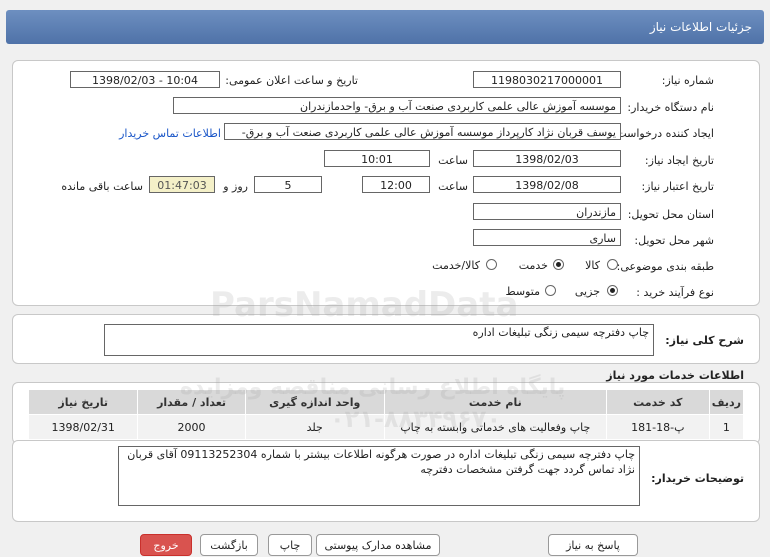  What do you see at coordinates (83, 427) in the screenshot?
I see `cell-need-date: 1398/02/31` at bounding box center [83, 427].